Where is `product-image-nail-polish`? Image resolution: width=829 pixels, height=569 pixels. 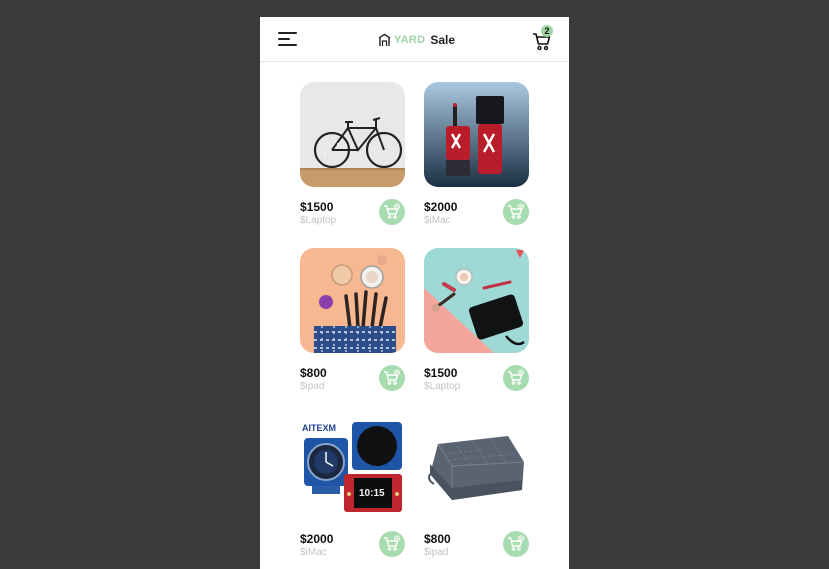
product-image-nail-polish is located at coordinates (476, 134).